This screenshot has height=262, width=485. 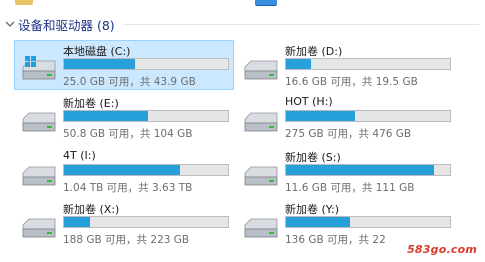 I want to click on drive-item-h: HOT (H:) 275 GB 可用，共 476 GB, so click(x=346, y=117).